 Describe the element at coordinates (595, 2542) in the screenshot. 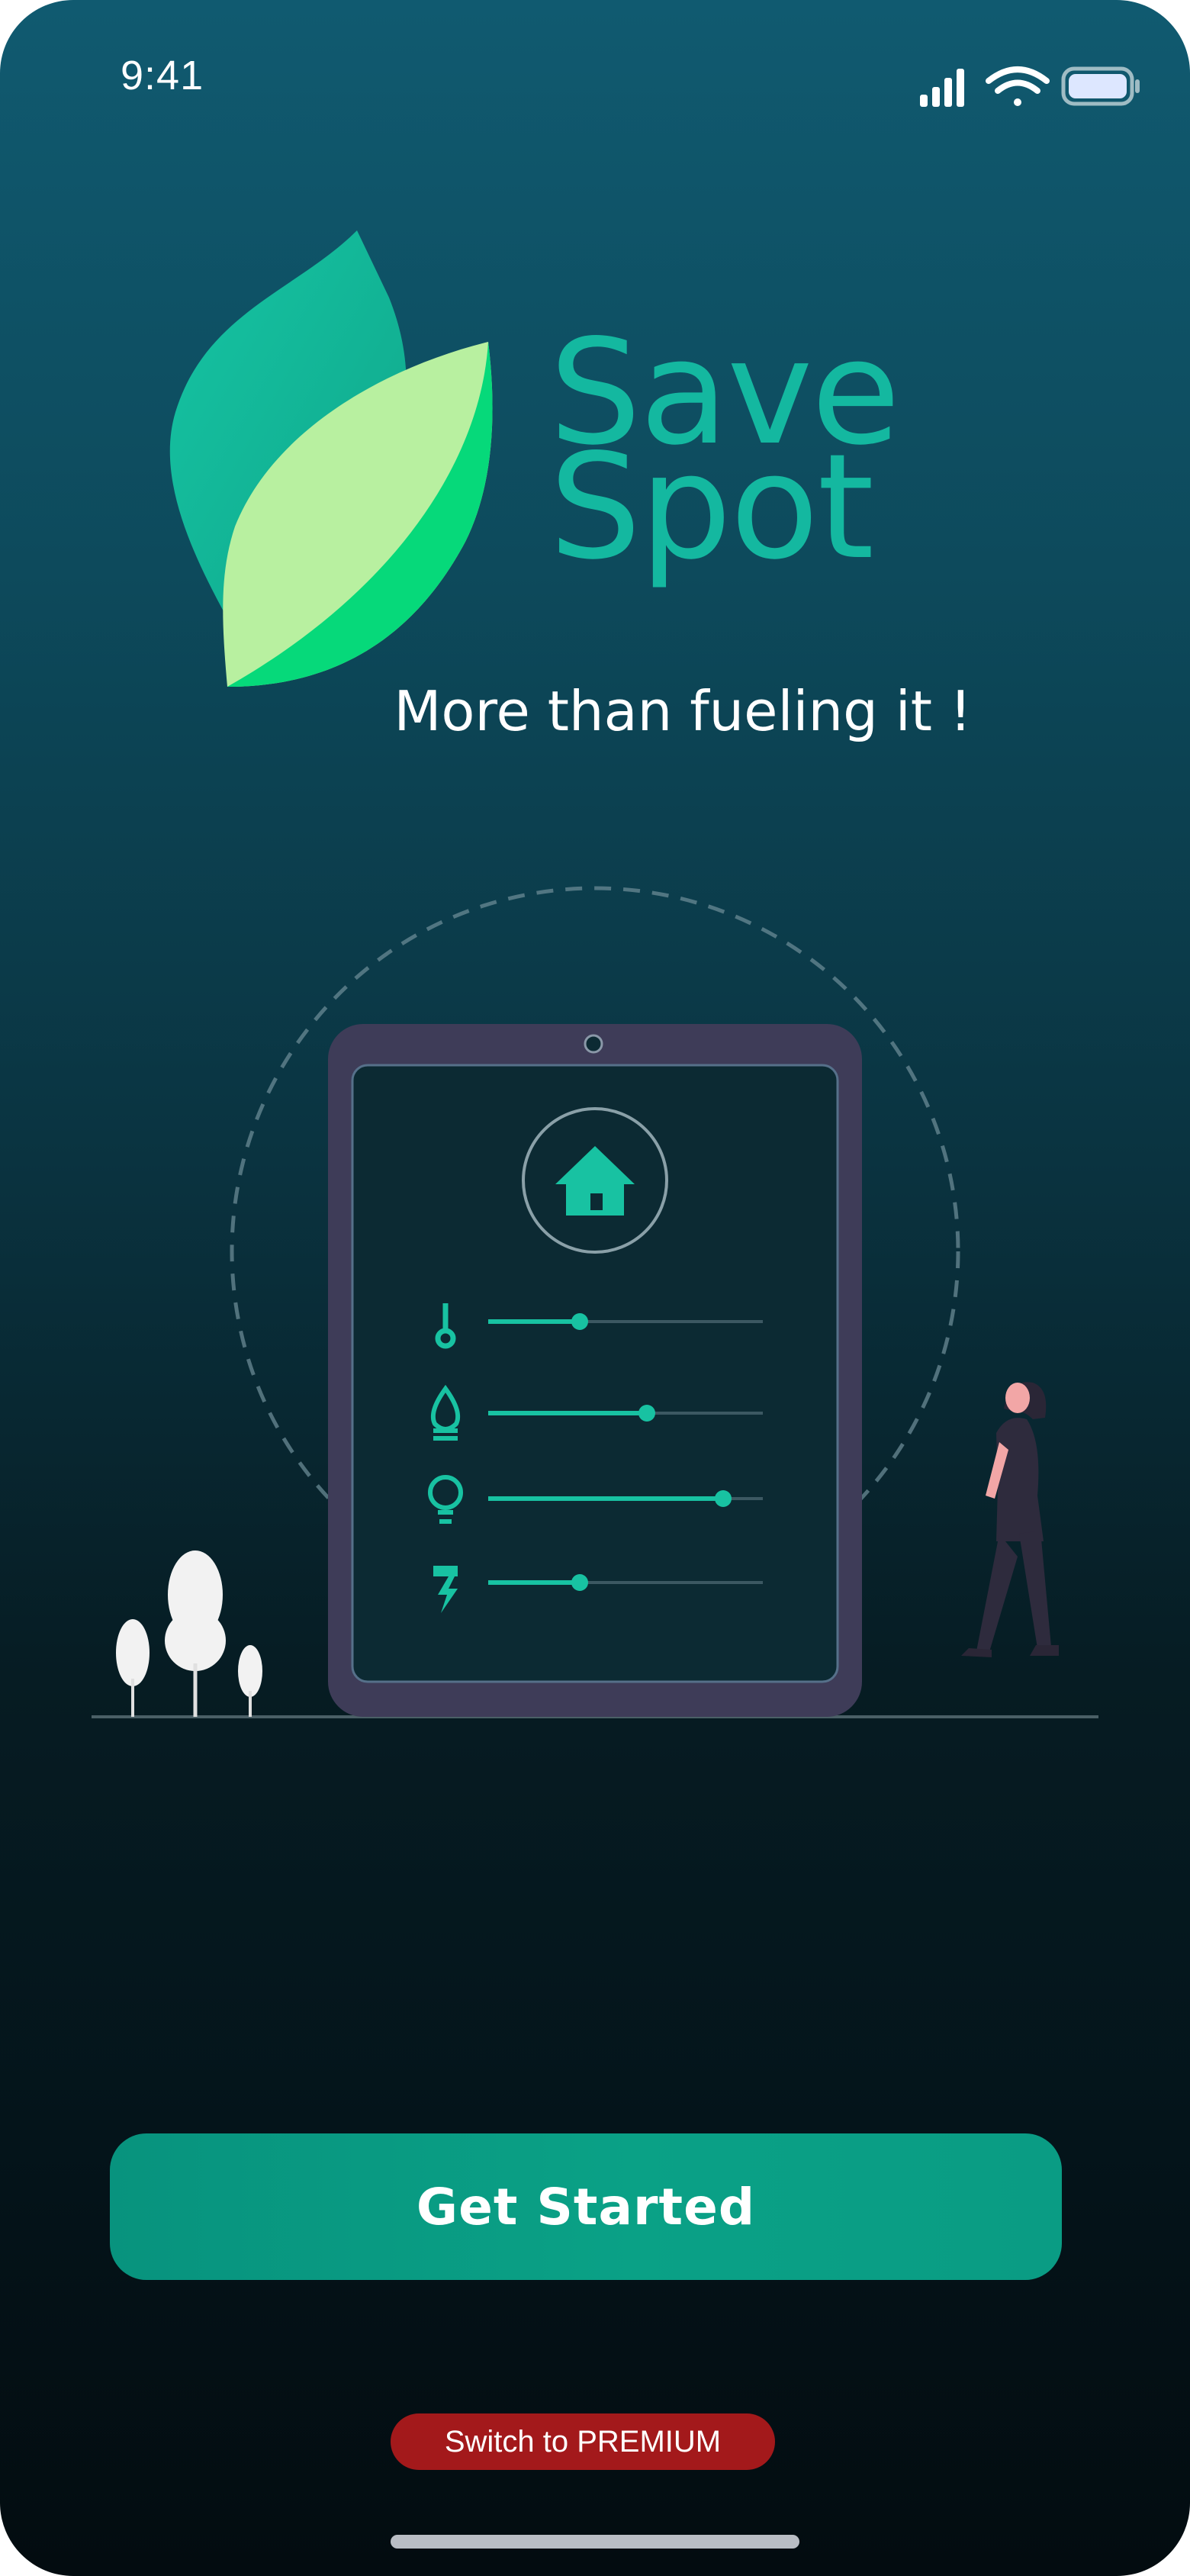

I see `home-indicator` at that location.